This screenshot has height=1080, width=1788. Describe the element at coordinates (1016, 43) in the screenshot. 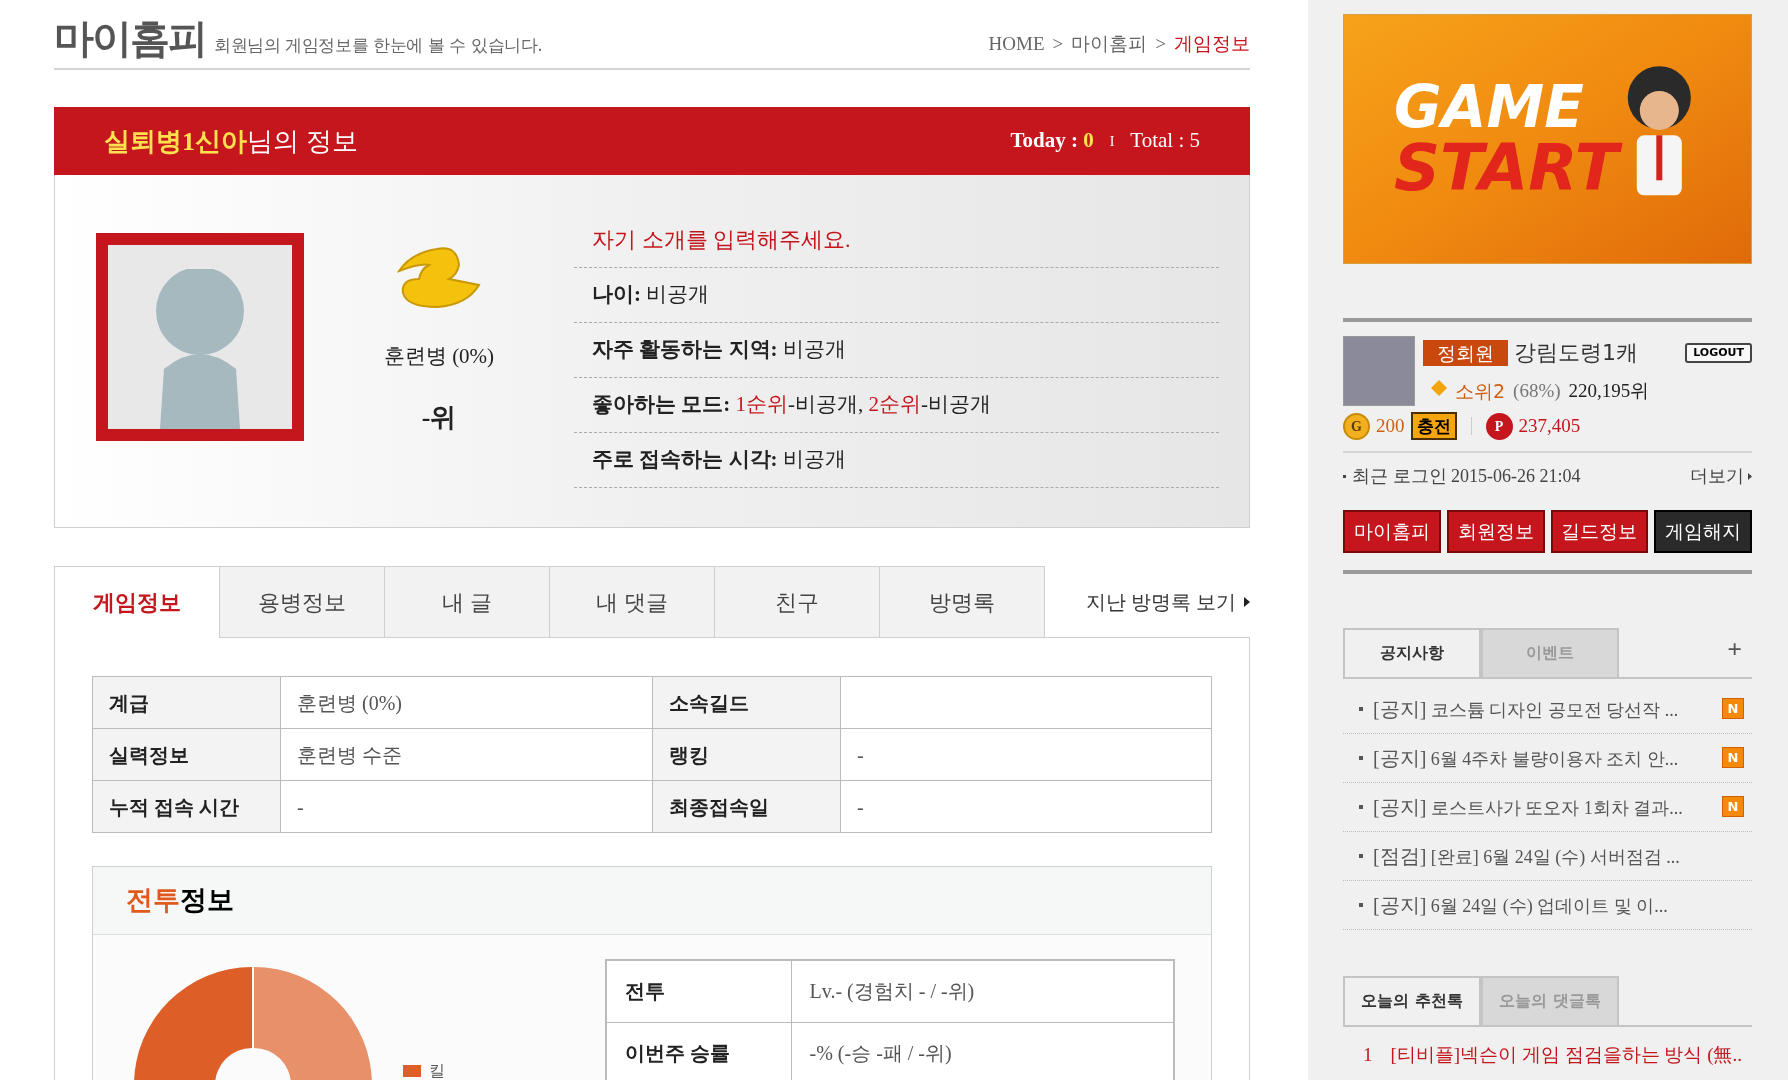

I see `breadcrumb-link: HOME` at that location.